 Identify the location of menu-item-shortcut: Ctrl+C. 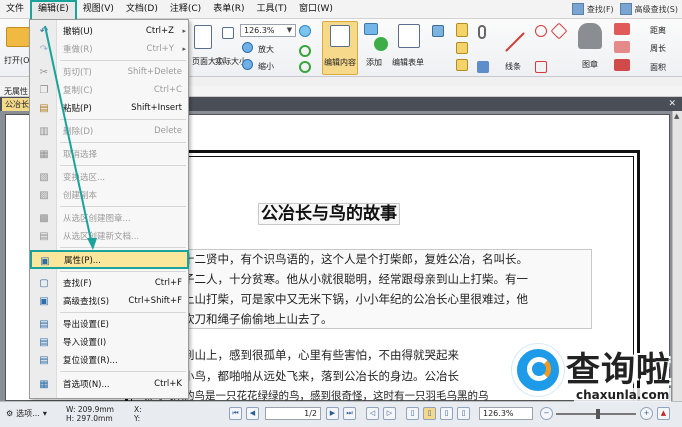
(167, 90).